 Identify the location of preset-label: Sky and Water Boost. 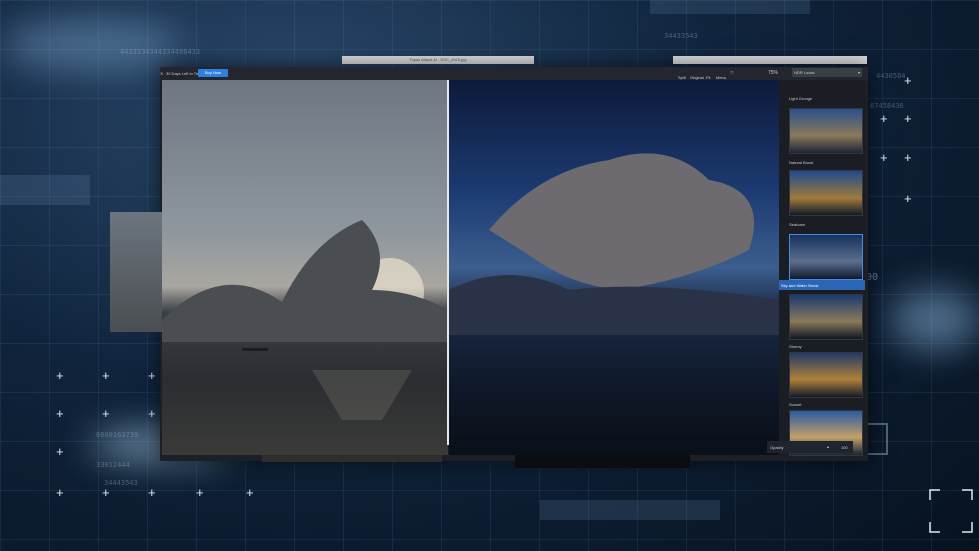
(800, 285).